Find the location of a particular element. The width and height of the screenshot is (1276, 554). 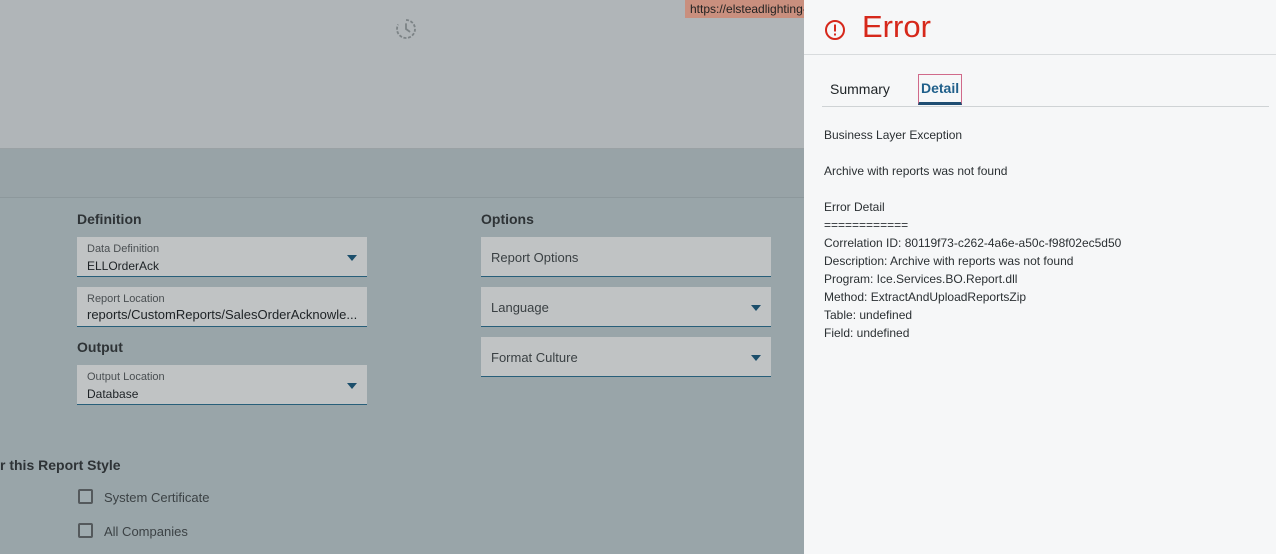

app-toolbar is located at coordinates (402, 173).